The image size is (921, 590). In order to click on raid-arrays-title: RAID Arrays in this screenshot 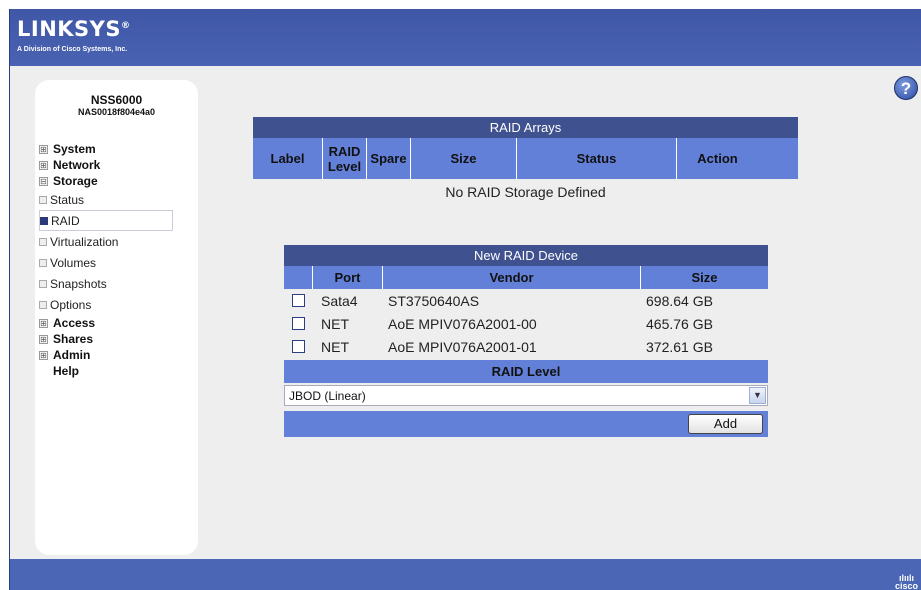, I will do `click(525, 127)`.